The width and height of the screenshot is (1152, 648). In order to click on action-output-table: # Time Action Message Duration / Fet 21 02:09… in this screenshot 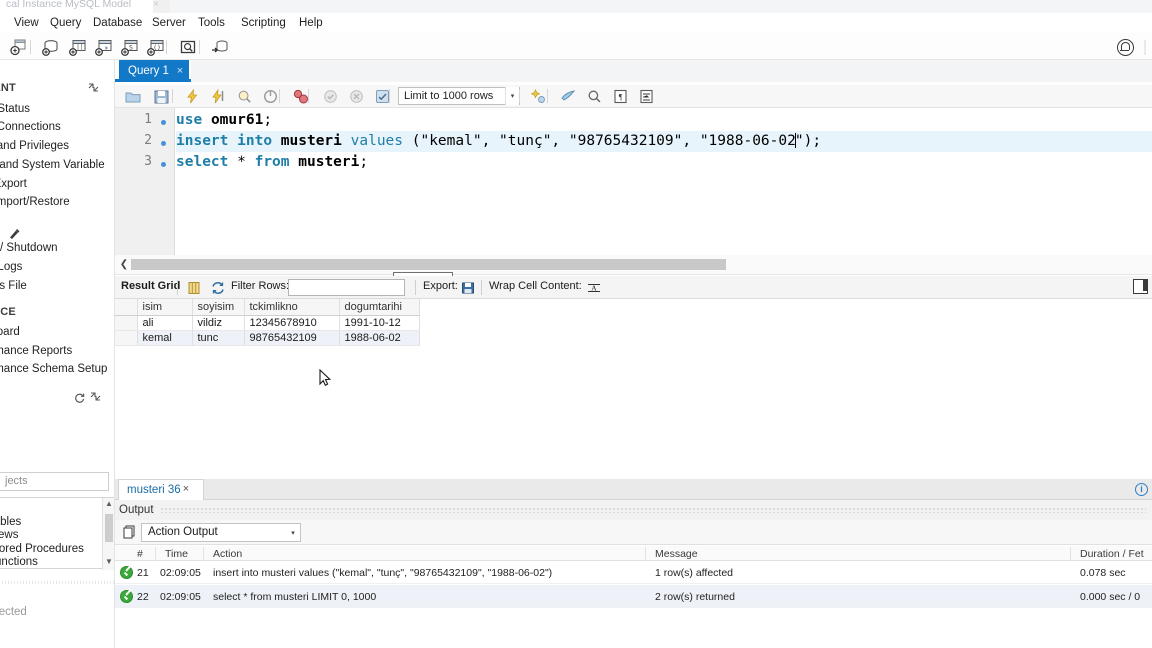, I will do `click(633, 585)`.